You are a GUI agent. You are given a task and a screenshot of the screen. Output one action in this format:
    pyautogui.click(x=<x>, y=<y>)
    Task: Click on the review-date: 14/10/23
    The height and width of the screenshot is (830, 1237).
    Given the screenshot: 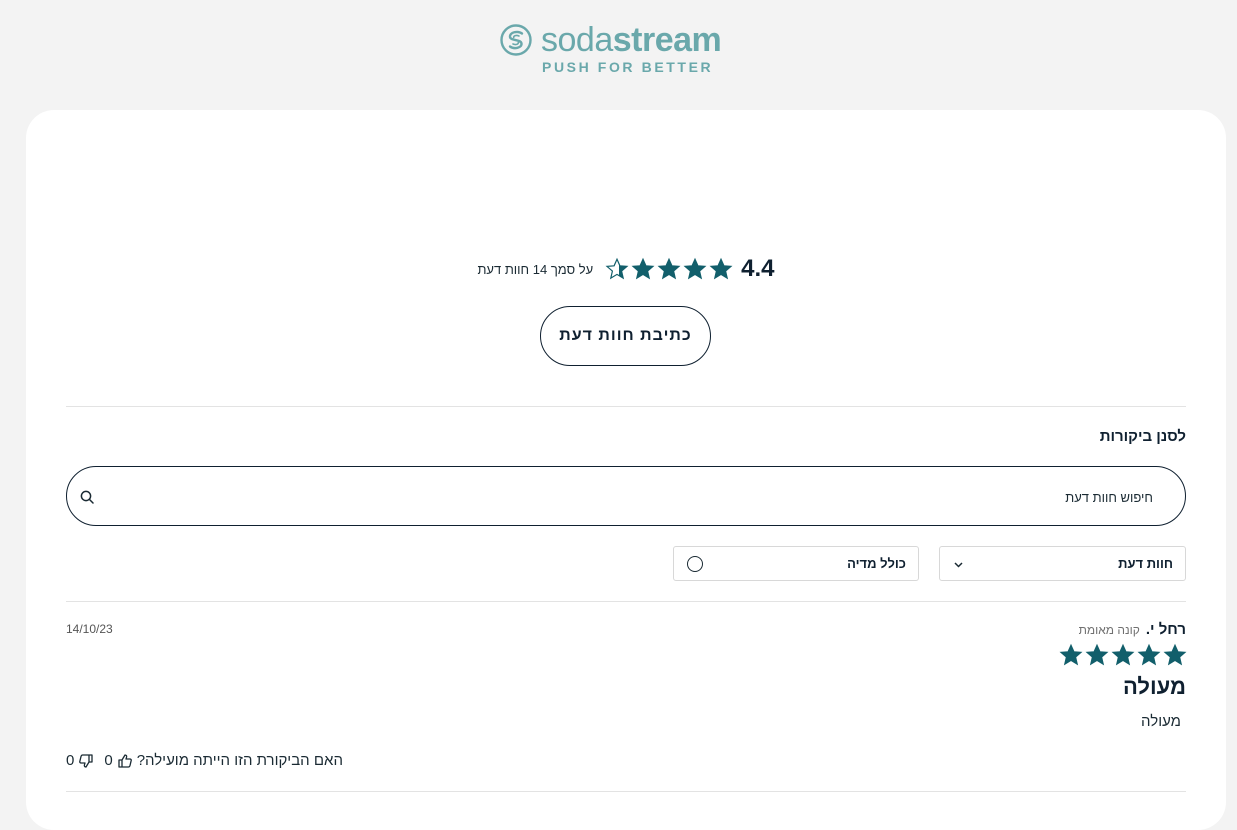 What is the action you would take?
    pyautogui.click(x=89, y=629)
    